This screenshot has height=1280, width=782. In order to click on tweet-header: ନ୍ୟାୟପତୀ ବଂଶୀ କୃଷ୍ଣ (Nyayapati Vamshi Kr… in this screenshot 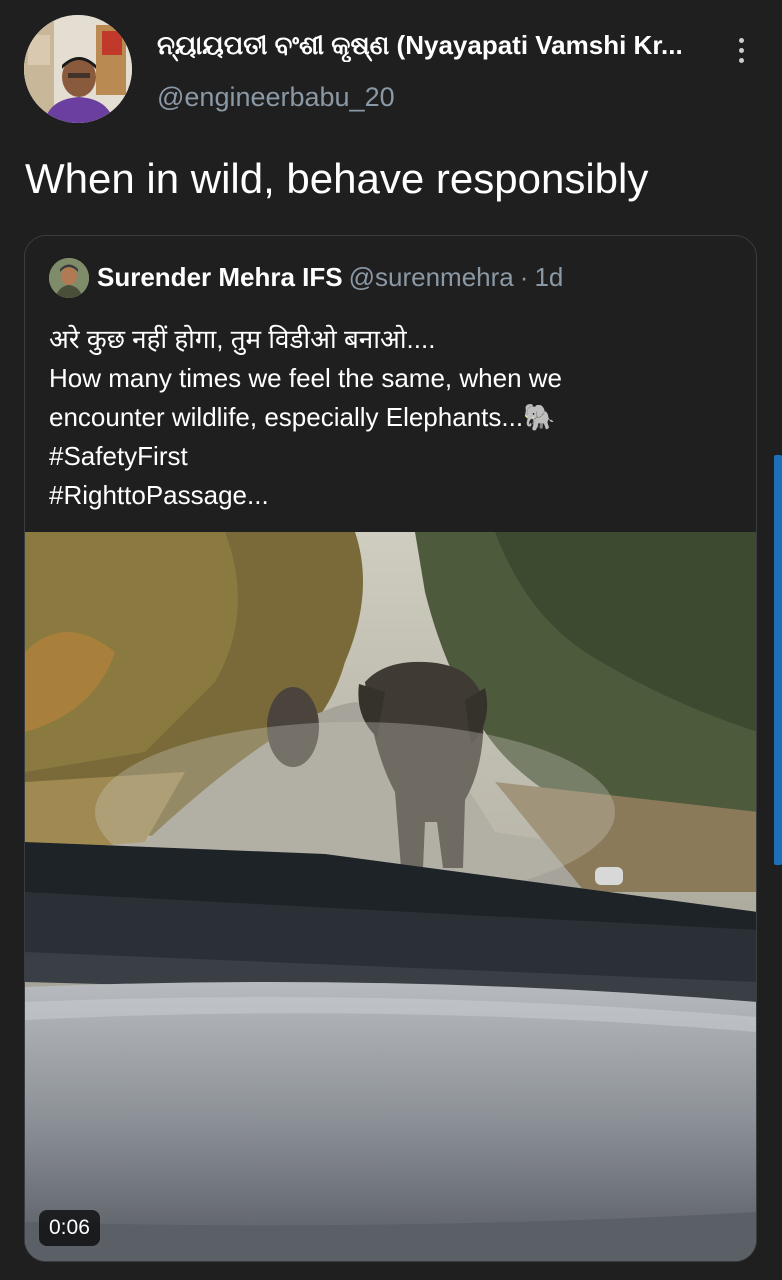, I will do `click(391, 65)`.